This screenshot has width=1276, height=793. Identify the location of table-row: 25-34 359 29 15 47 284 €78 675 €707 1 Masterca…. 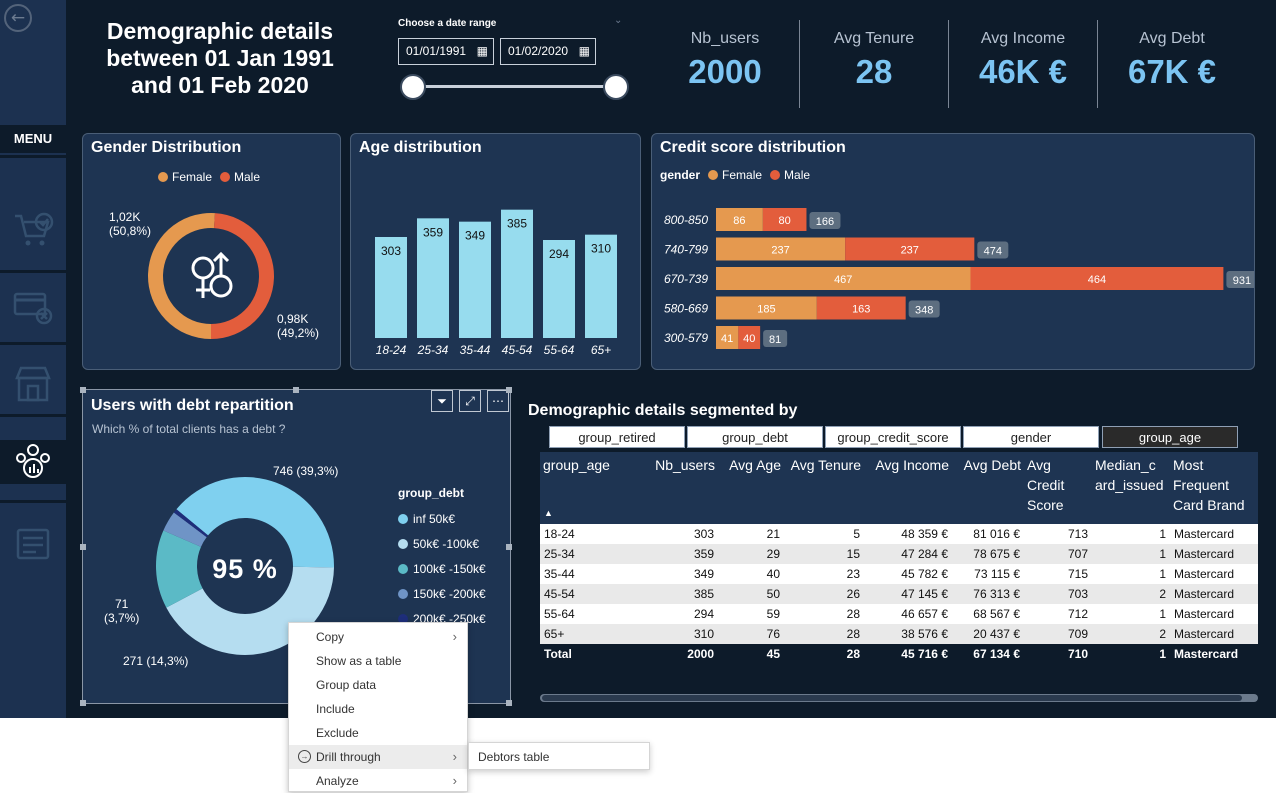
(899, 554).